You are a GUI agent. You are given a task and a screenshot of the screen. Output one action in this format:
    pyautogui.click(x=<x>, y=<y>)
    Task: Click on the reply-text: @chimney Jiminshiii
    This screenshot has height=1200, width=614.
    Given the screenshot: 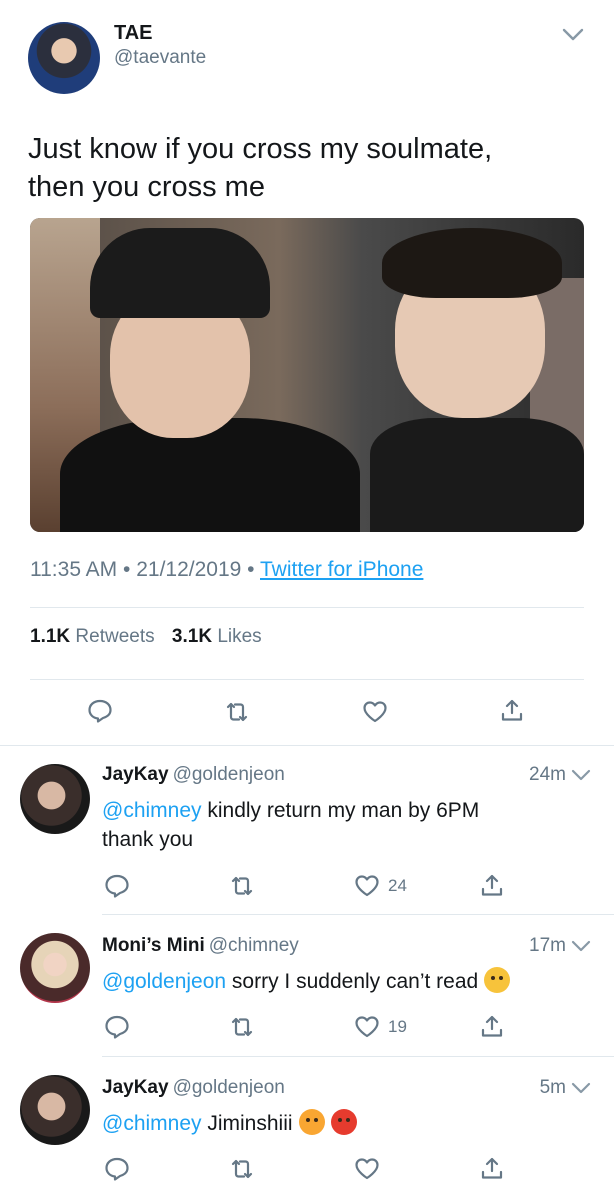 What is the action you would take?
    pyautogui.click(x=342, y=1123)
    